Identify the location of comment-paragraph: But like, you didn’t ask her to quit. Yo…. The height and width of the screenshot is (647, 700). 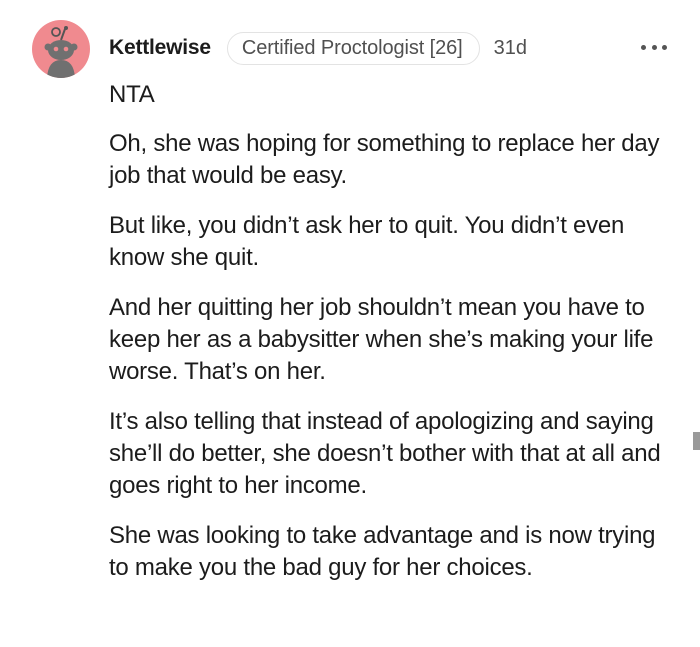
(367, 241).